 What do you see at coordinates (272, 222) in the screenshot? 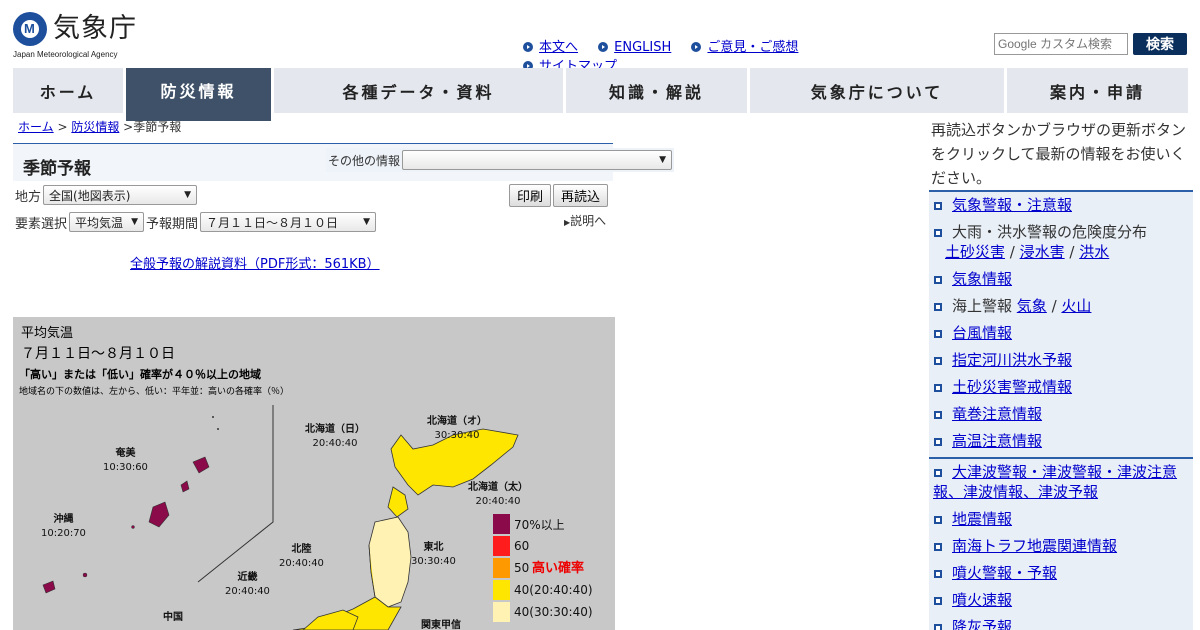
I see `period-select-value: ７月１１日～８月１０日` at bounding box center [272, 222].